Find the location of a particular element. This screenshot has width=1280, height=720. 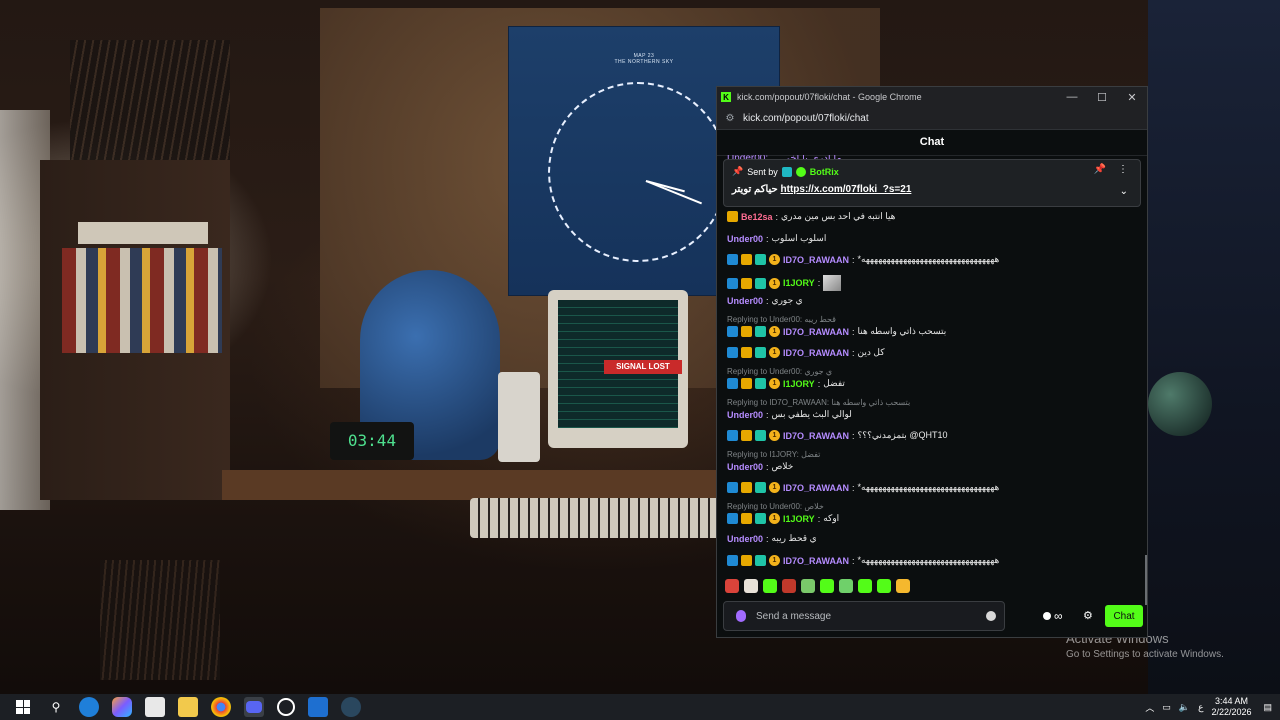

url-text: kick.com/popout/07floki/chat is located at coordinates (806, 118).